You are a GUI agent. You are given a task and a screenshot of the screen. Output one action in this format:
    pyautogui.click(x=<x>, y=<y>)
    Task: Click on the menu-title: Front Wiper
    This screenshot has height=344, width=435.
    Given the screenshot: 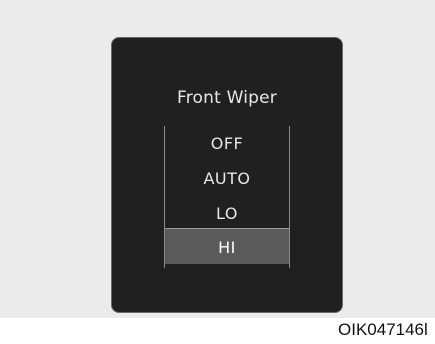 What is the action you would take?
    pyautogui.click(x=227, y=98)
    